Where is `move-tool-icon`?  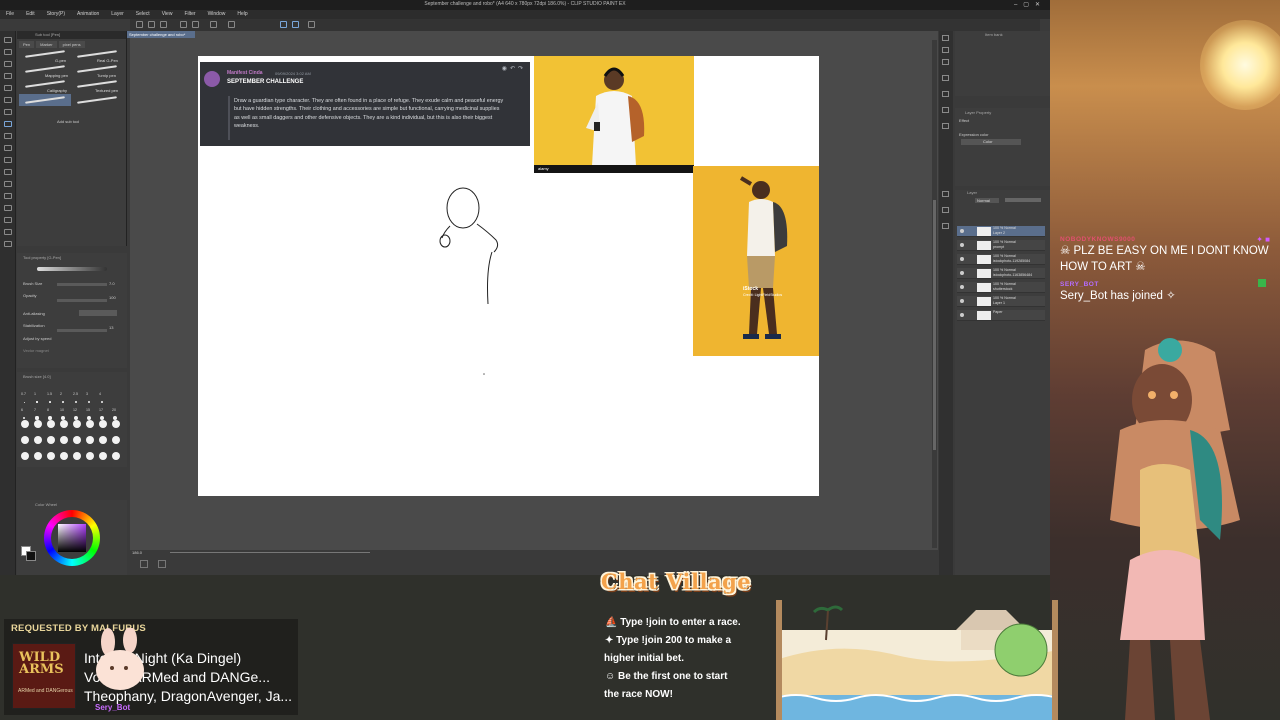 move-tool-icon is located at coordinates (8, 52).